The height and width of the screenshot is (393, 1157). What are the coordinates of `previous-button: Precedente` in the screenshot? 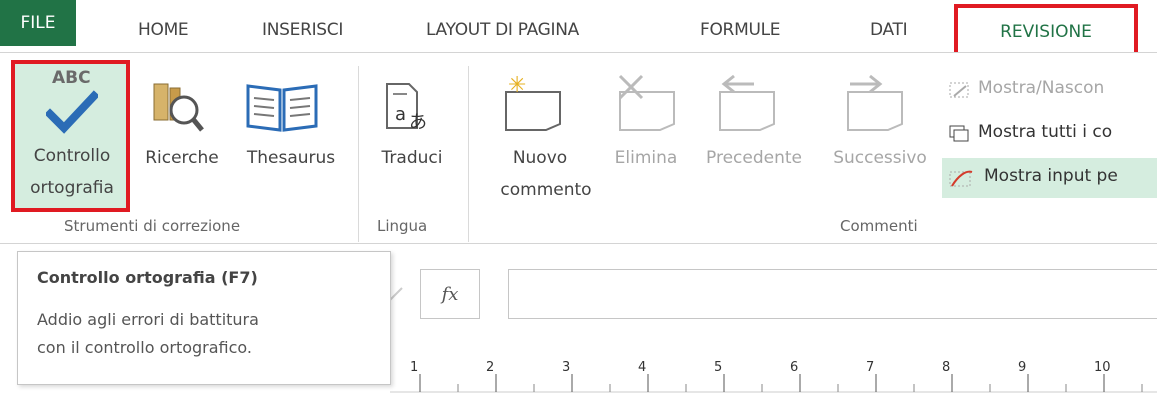 It's located at (754, 158).